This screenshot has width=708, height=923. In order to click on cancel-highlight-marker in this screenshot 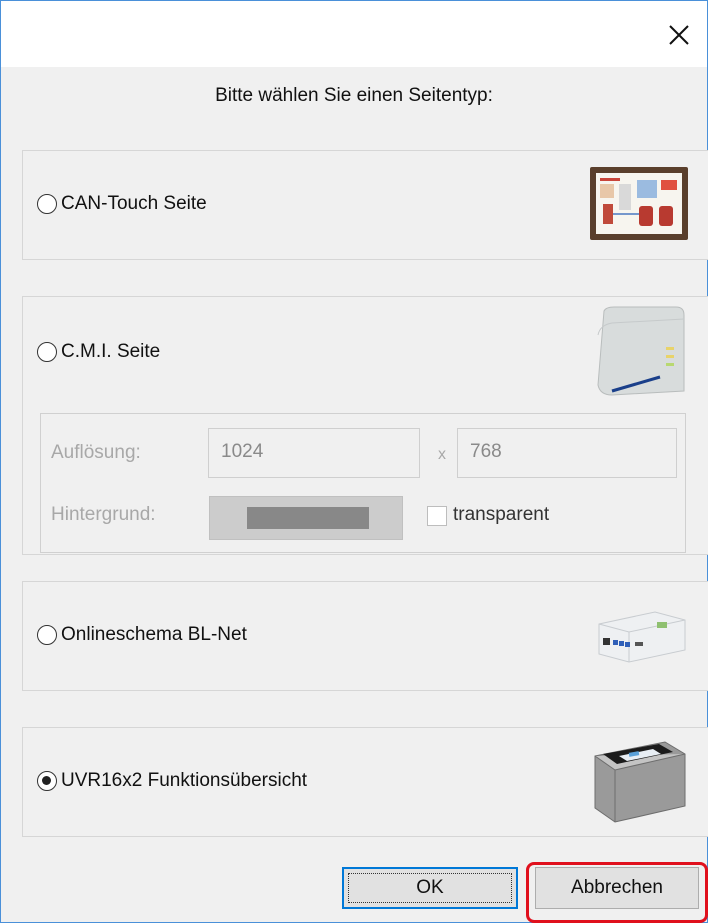, I will do `click(617, 892)`.